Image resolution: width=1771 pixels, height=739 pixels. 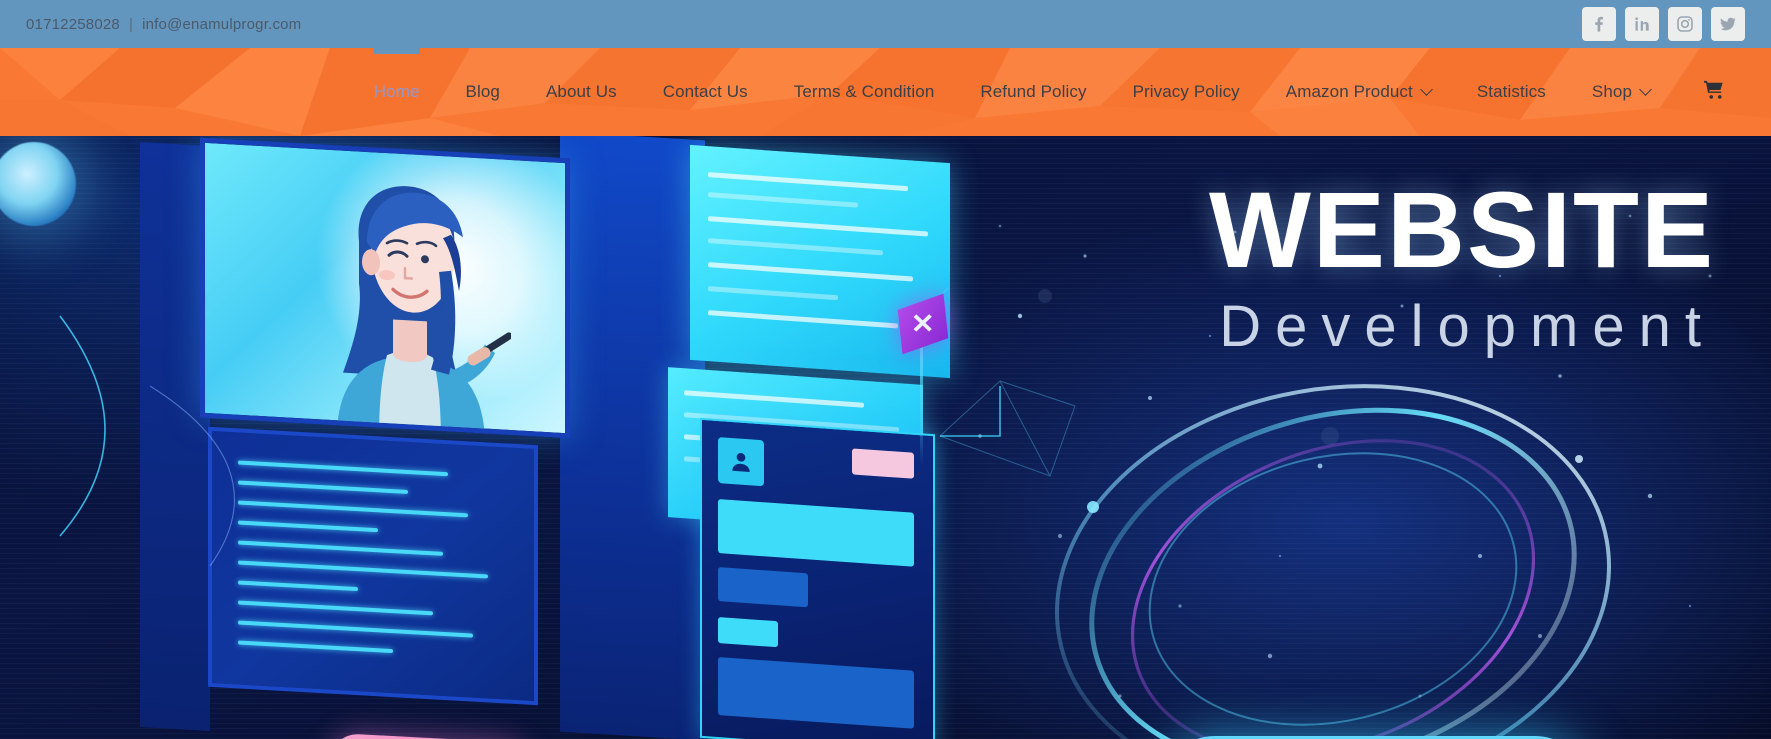 I want to click on nav-item-label: Refund Policy, so click(x=1033, y=91).